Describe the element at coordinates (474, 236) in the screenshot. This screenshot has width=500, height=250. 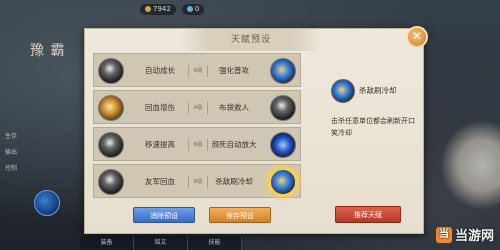
I see `watermark-text: 当游网` at that location.